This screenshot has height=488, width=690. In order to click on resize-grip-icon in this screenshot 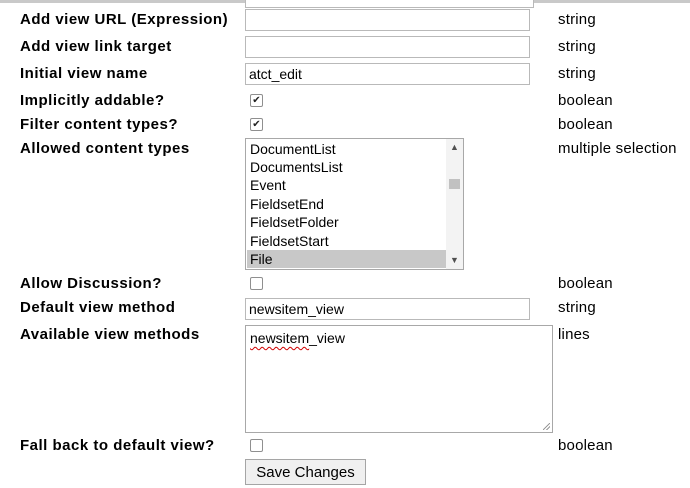, I will do `click(546, 426)`.